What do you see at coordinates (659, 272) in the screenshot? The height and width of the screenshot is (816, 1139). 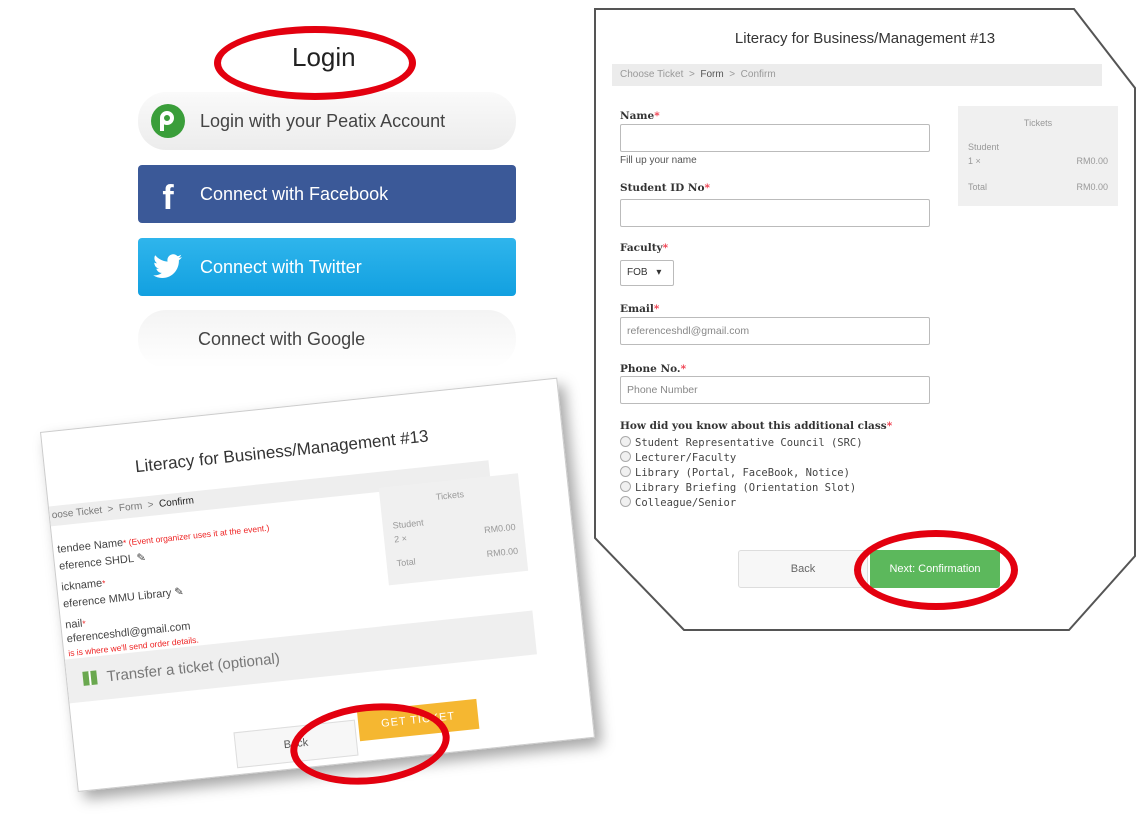 I see `chevron-down-icon: ▾` at bounding box center [659, 272].